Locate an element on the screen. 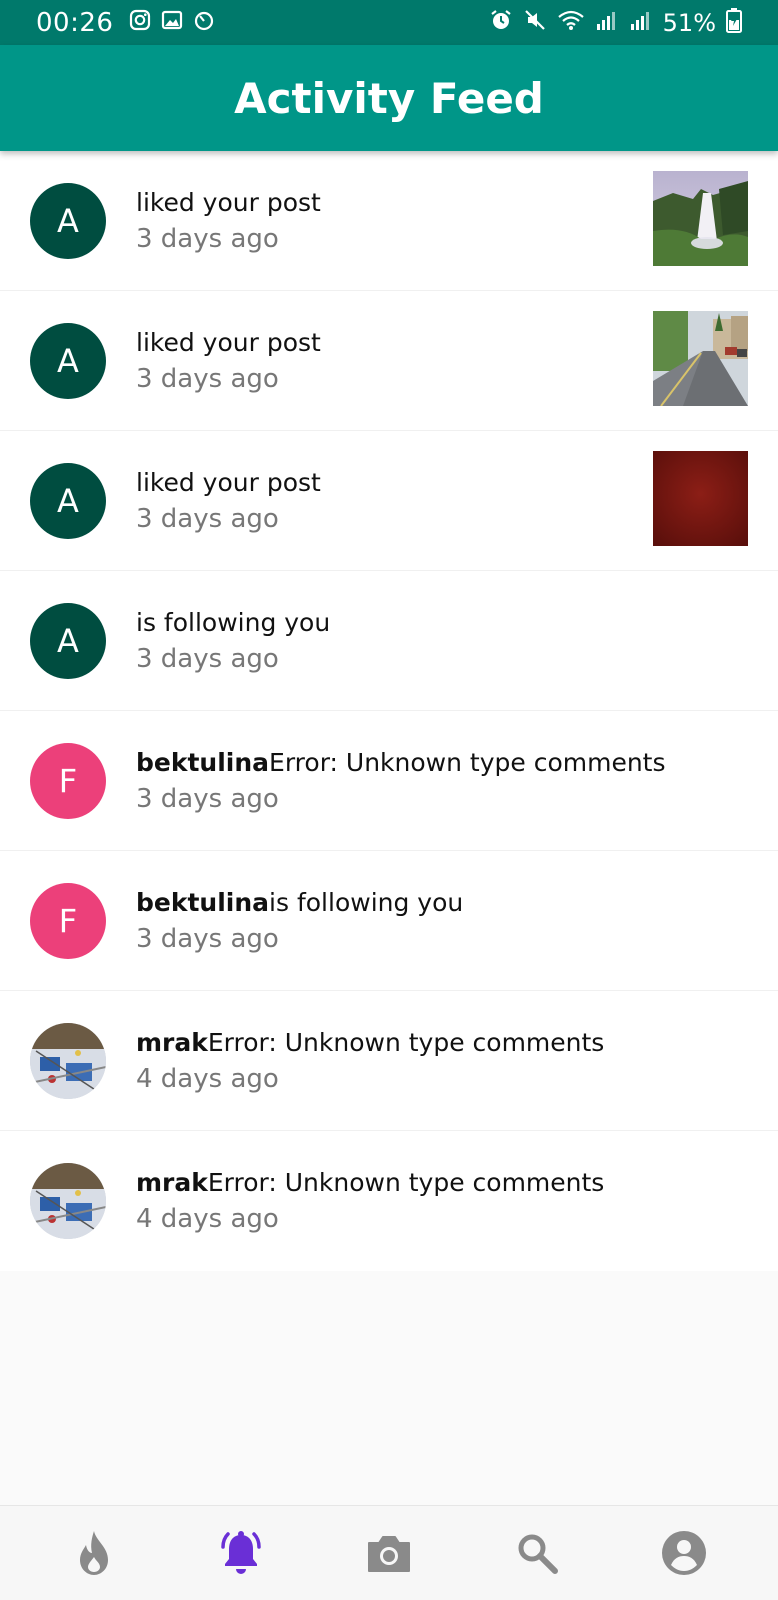  account-icon is located at coordinates (684, 1553).